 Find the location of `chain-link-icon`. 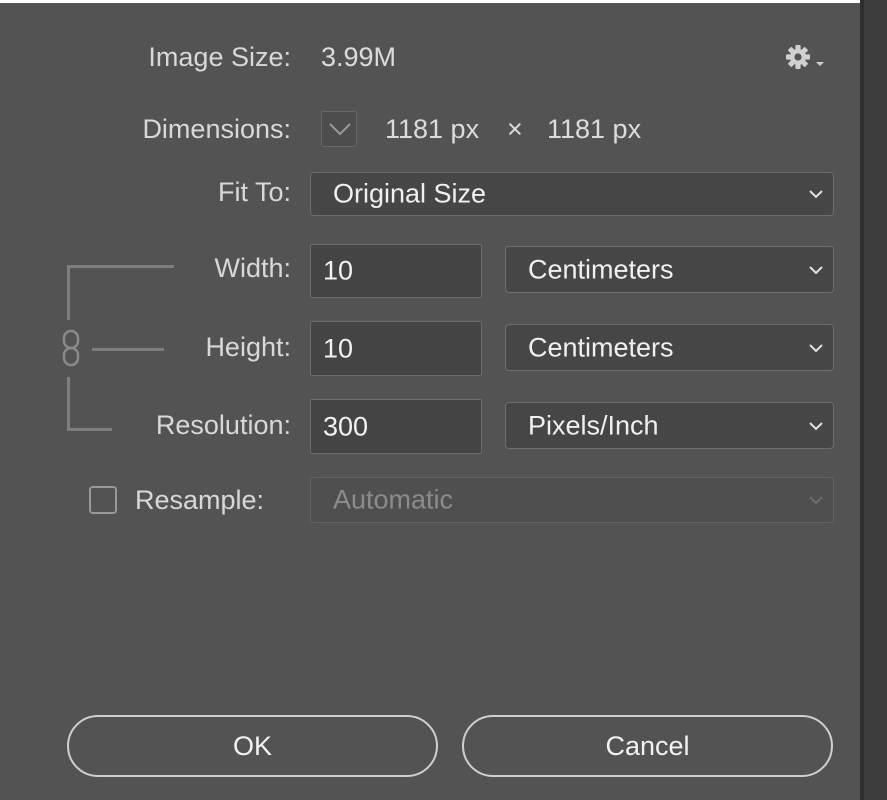

chain-link-icon is located at coordinates (71, 348).